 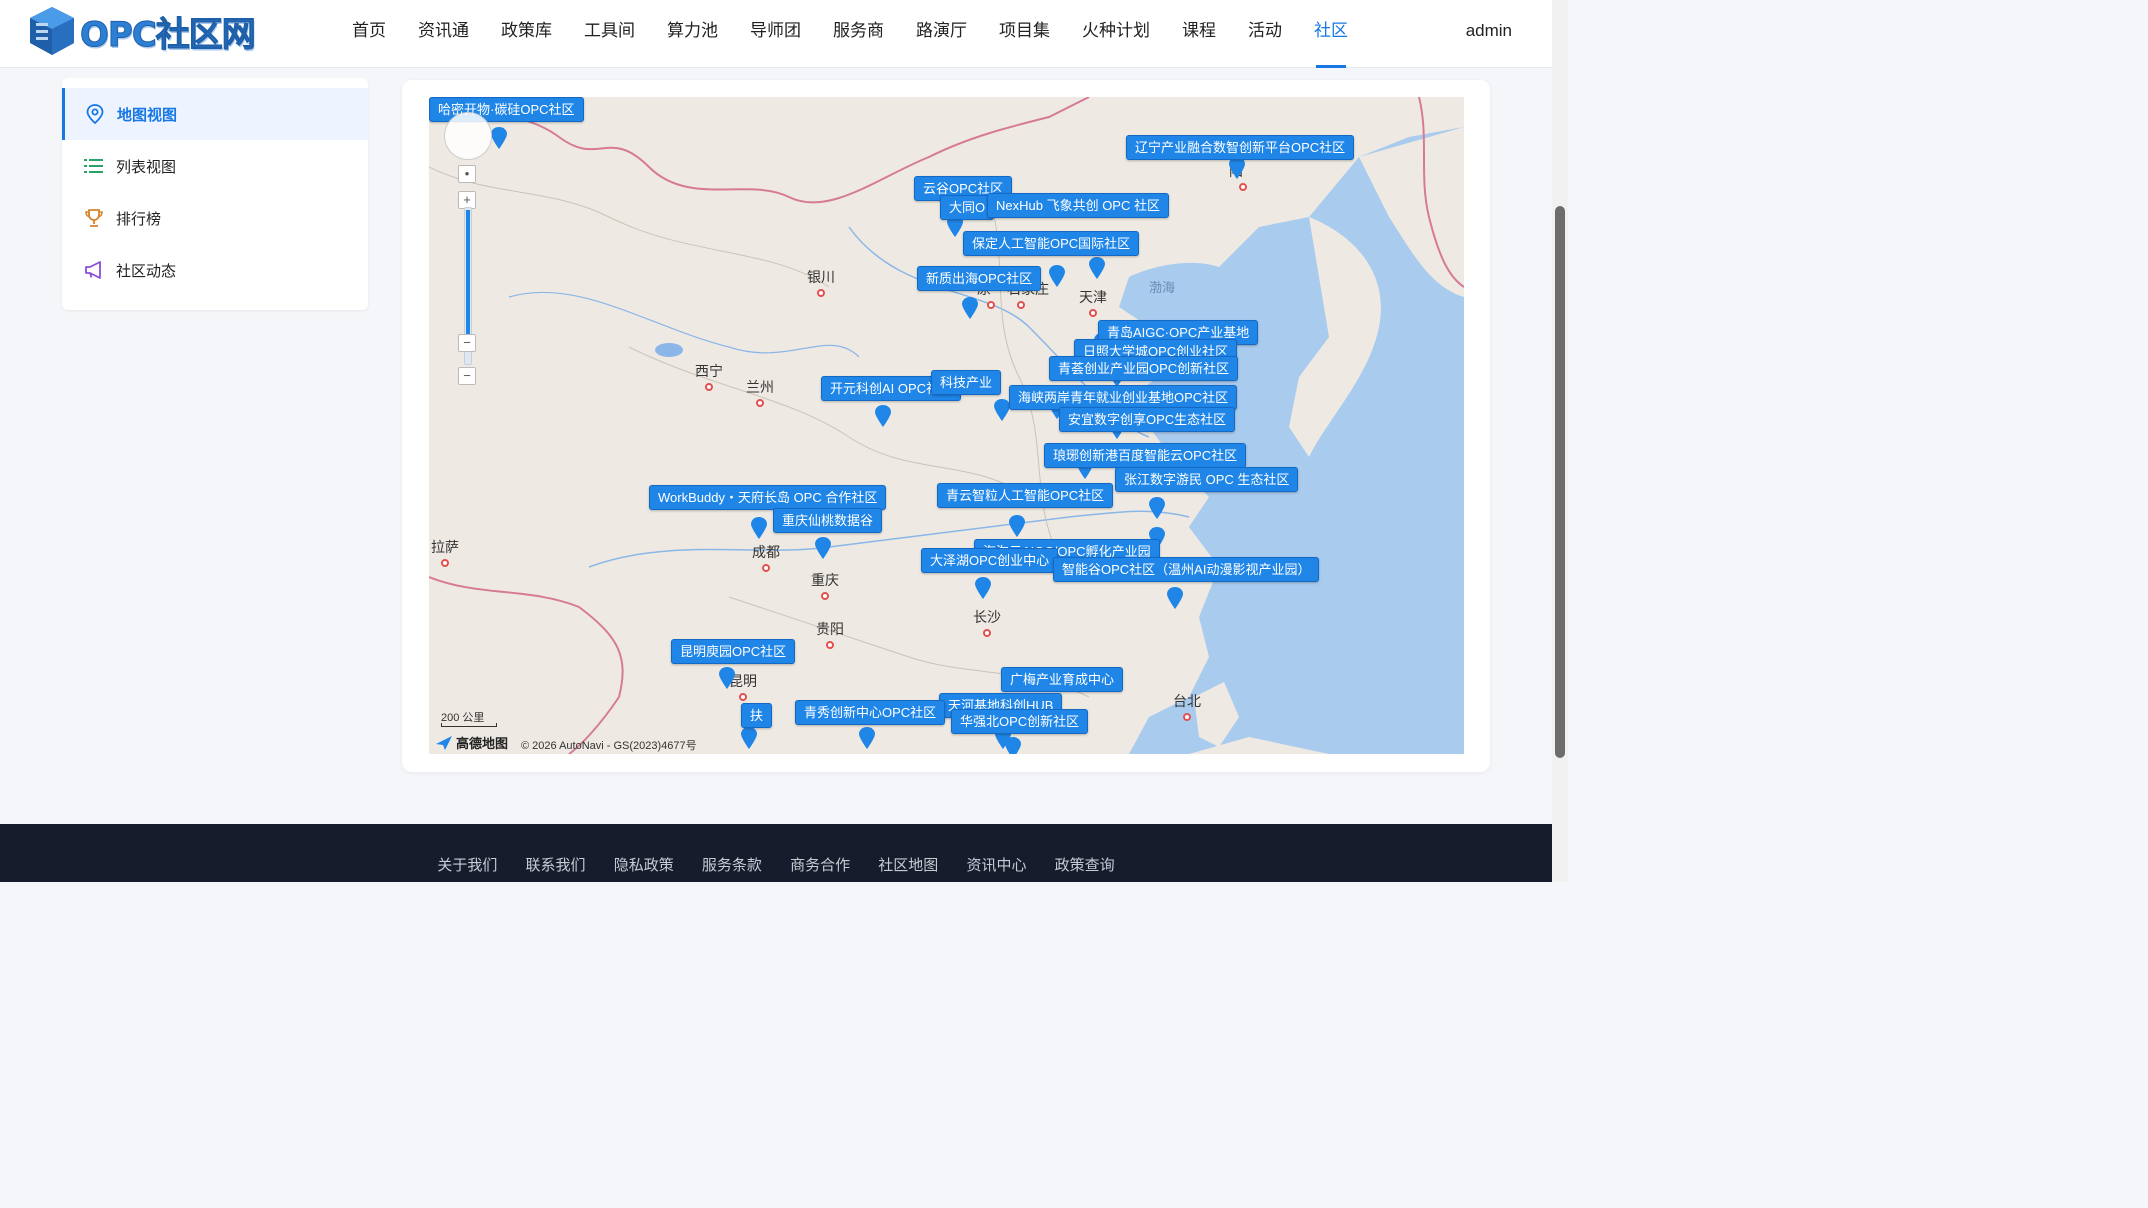 I want to click on footer-link-policy: 政策查询, so click(x=1085, y=865).